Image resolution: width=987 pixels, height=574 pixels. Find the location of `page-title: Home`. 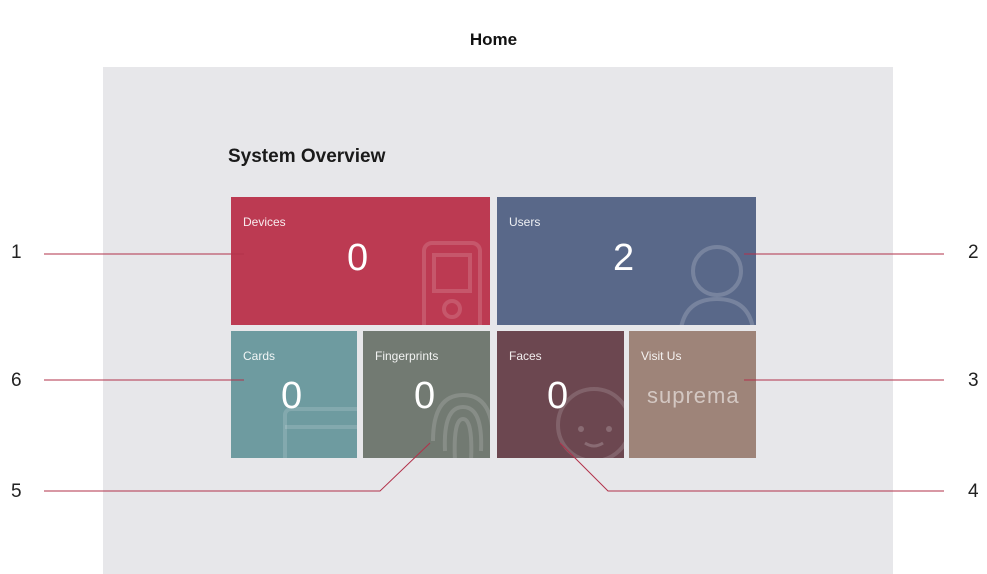

page-title: Home is located at coordinates (493, 39).